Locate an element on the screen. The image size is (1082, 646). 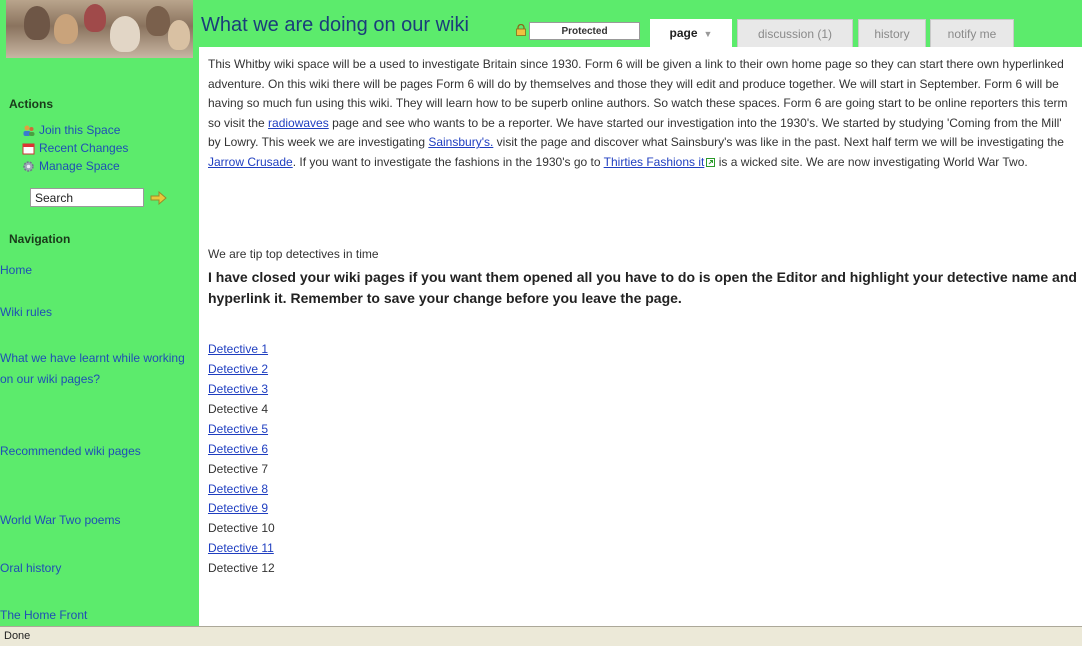
manage-space-link: Manage Space is located at coordinates (75, 166).